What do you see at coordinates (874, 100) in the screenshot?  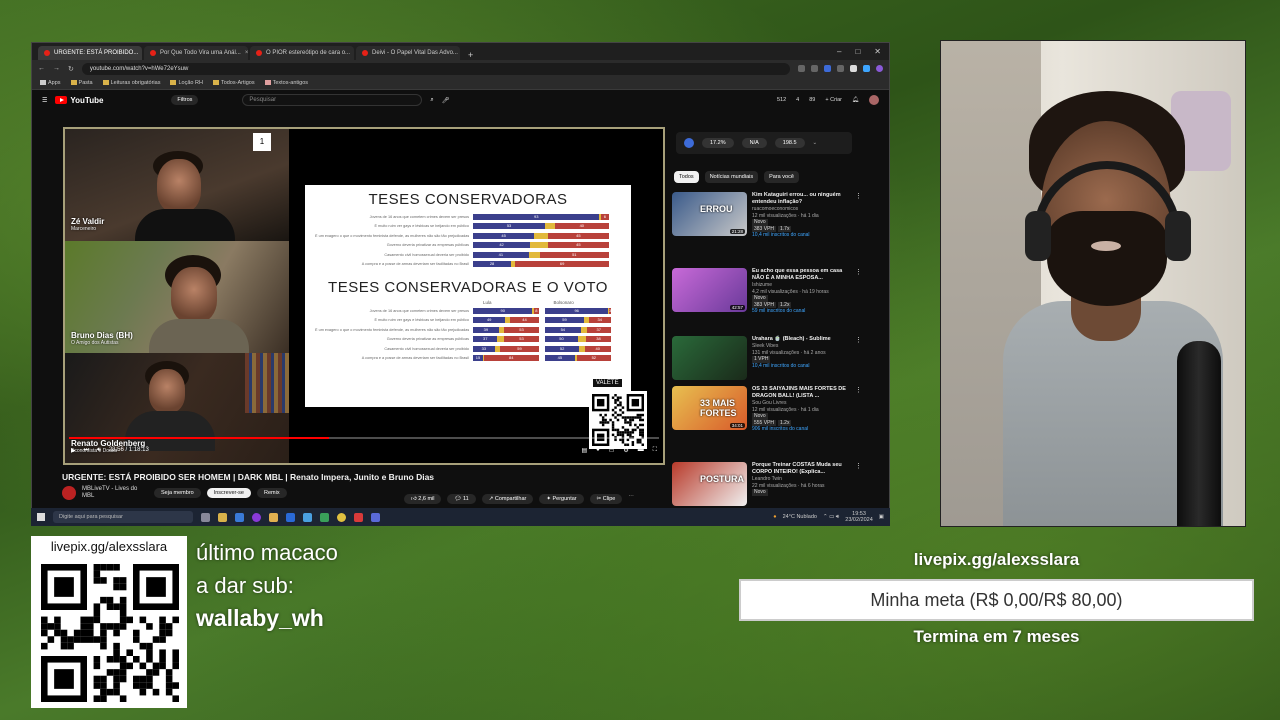 I see `avatar` at bounding box center [874, 100].